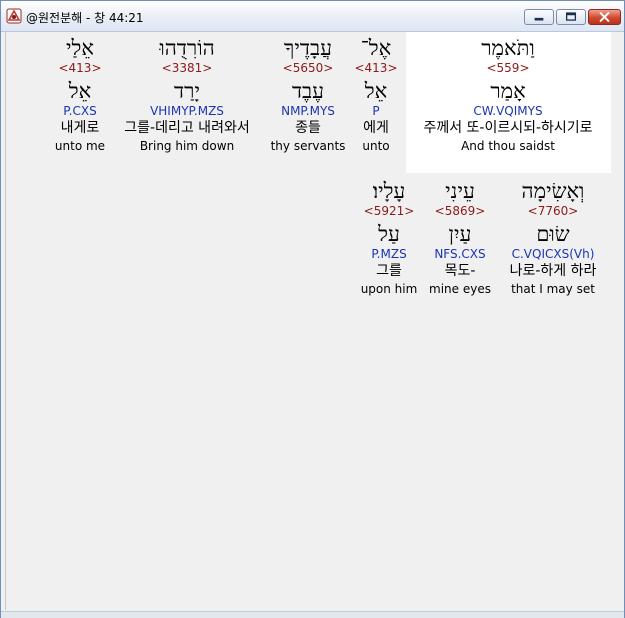 The image size is (625, 618). I want to click on hebrew-word: וַתֹּאמֶר, so click(508, 48).